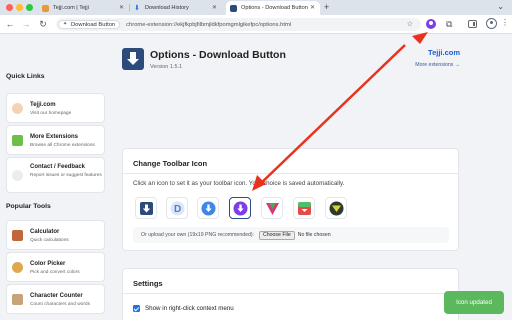 The height and width of the screenshot is (320, 512). I want to click on window-close-button, so click(9, 7).